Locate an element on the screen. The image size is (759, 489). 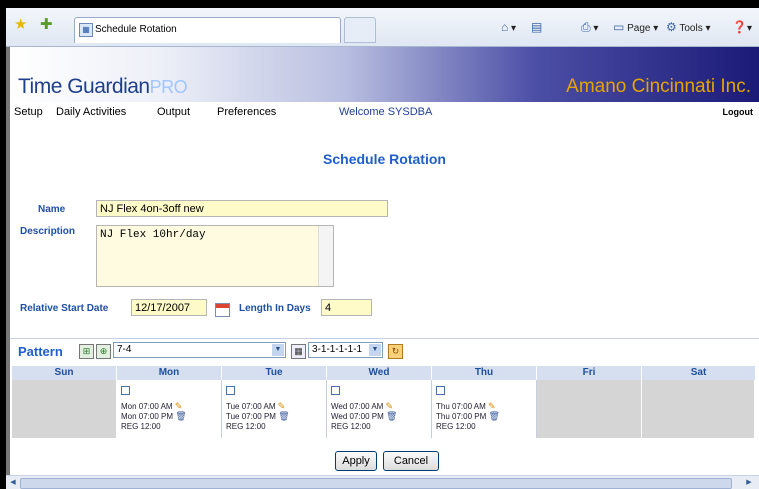
day-header-wed: Wed is located at coordinates (379, 373).